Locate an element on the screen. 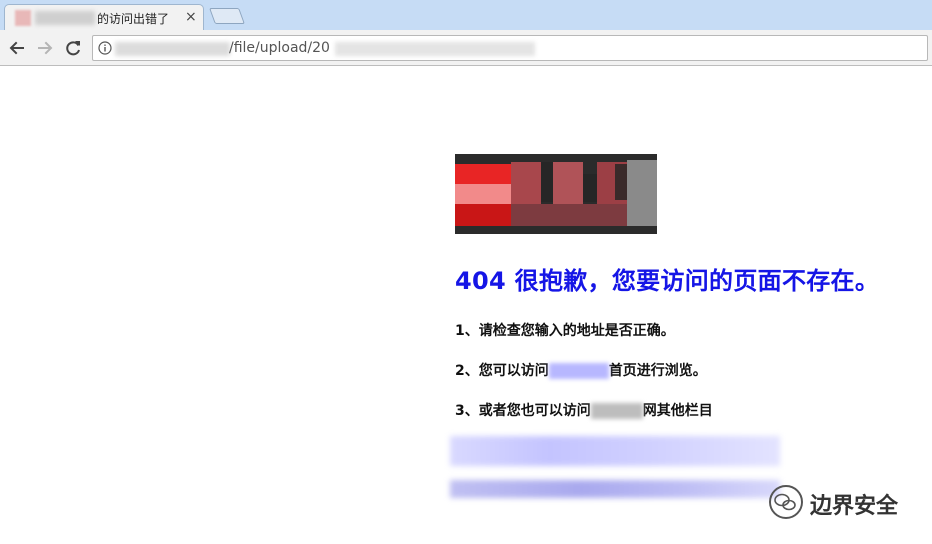 This screenshot has width=932, height=544. tip-check-address: 1、请检查您输入的地址是否正确。 is located at coordinates (565, 331).